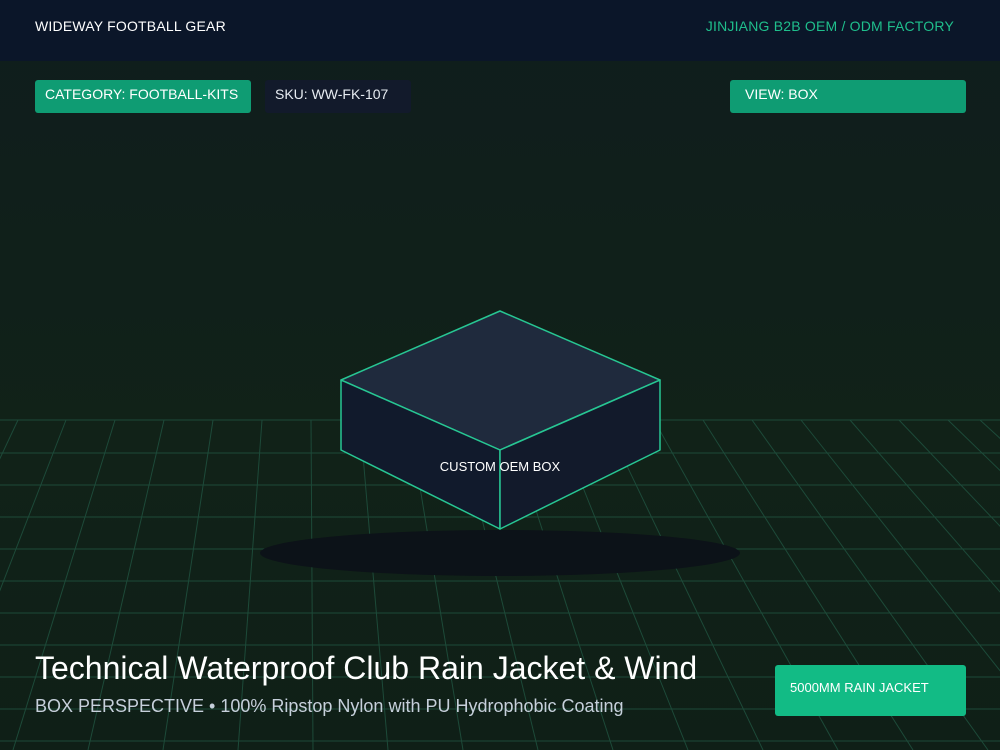 This screenshot has height=750, width=1000. Describe the element at coordinates (130, 26) in the screenshot. I see `brand-name: WIDEWAY FOOTBALL GEAR` at that location.